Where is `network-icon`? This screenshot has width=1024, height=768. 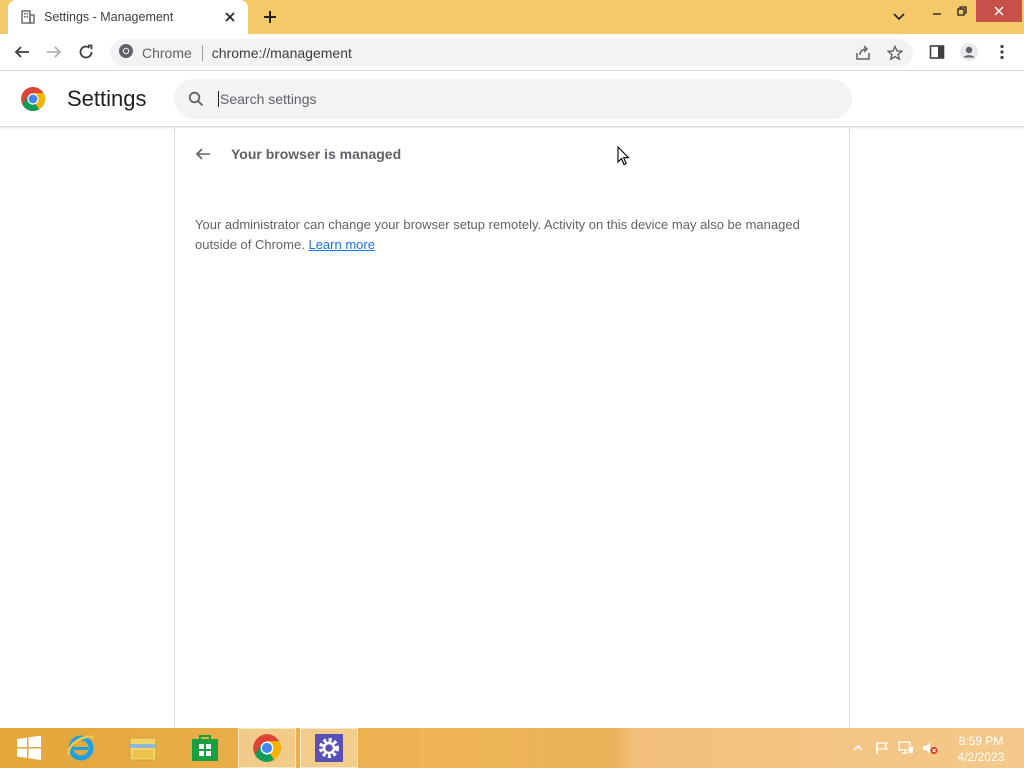 network-icon is located at coordinates (906, 748).